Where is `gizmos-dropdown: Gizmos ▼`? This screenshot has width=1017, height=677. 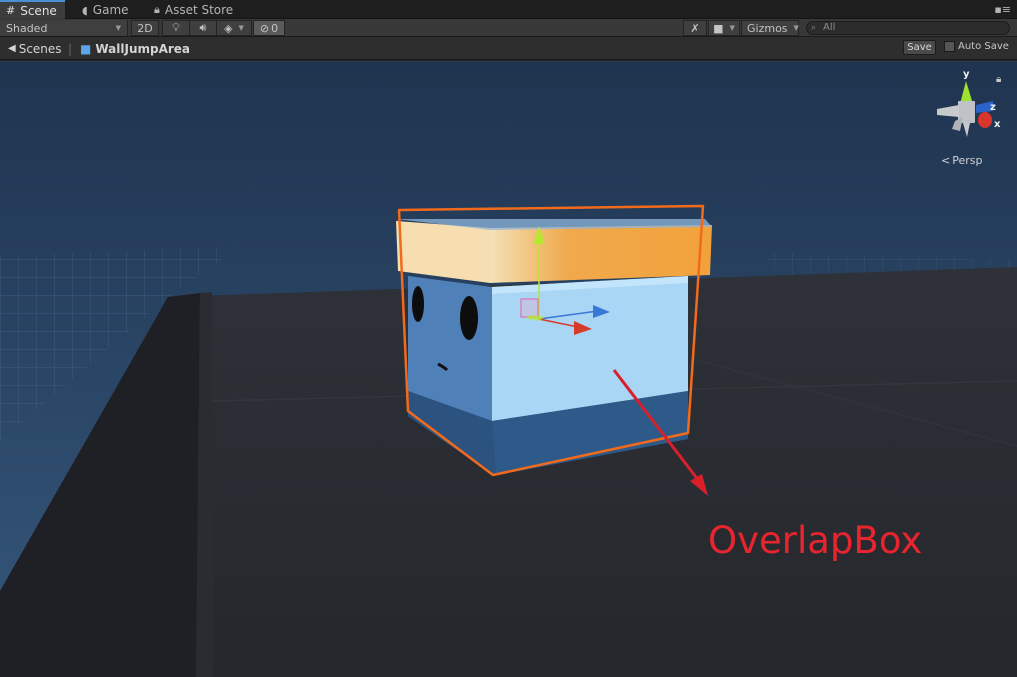 gizmos-dropdown: Gizmos ▼ is located at coordinates (770, 28).